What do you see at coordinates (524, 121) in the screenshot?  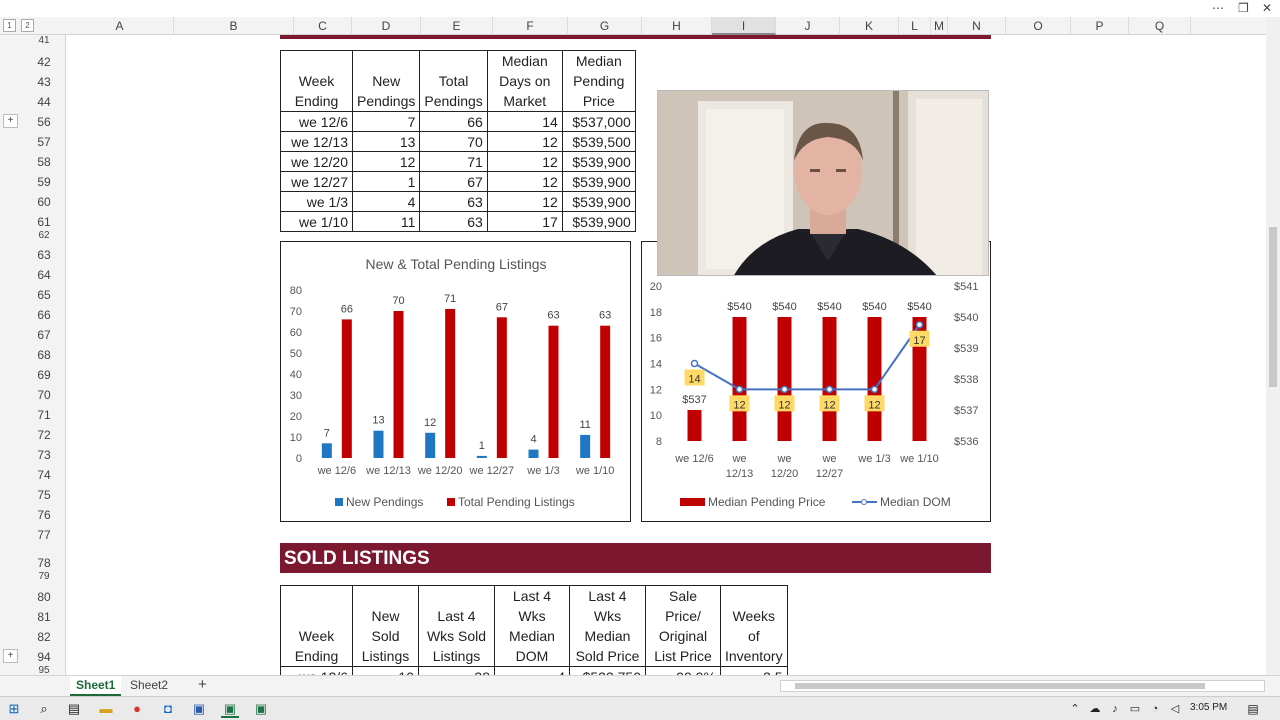 I see `pending-cell: 14` at bounding box center [524, 121].